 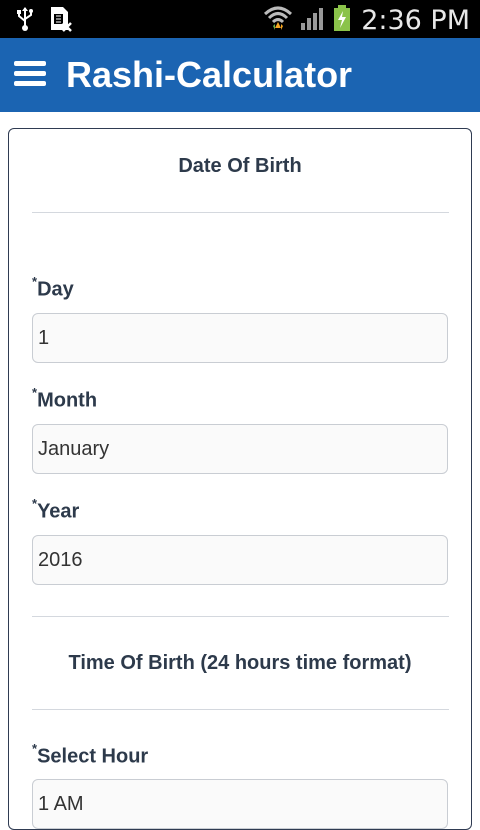 What do you see at coordinates (240, 19) in the screenshot?
I see `status-bar: 2:36 PM` at bounding box center [240, 19].